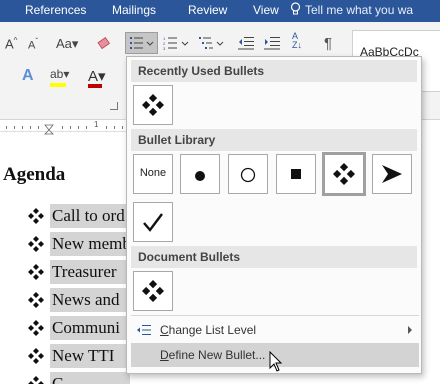 Image resolution: width=440 pixels, height=384 pixels. What do you see at coordinates (90, 356) in the screenshot?
I see `list-item-text: New TTI` at bounding box center [90, 356].